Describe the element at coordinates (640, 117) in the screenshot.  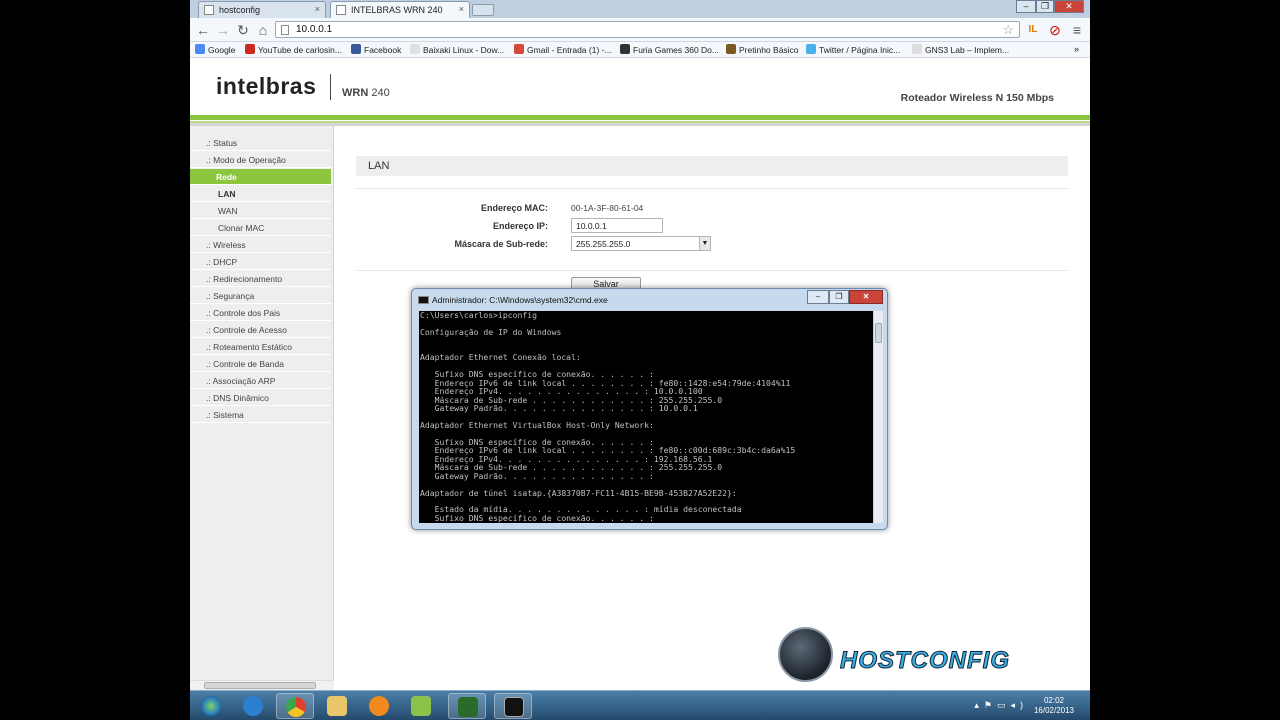
I see `header-accent-bar` at that location.